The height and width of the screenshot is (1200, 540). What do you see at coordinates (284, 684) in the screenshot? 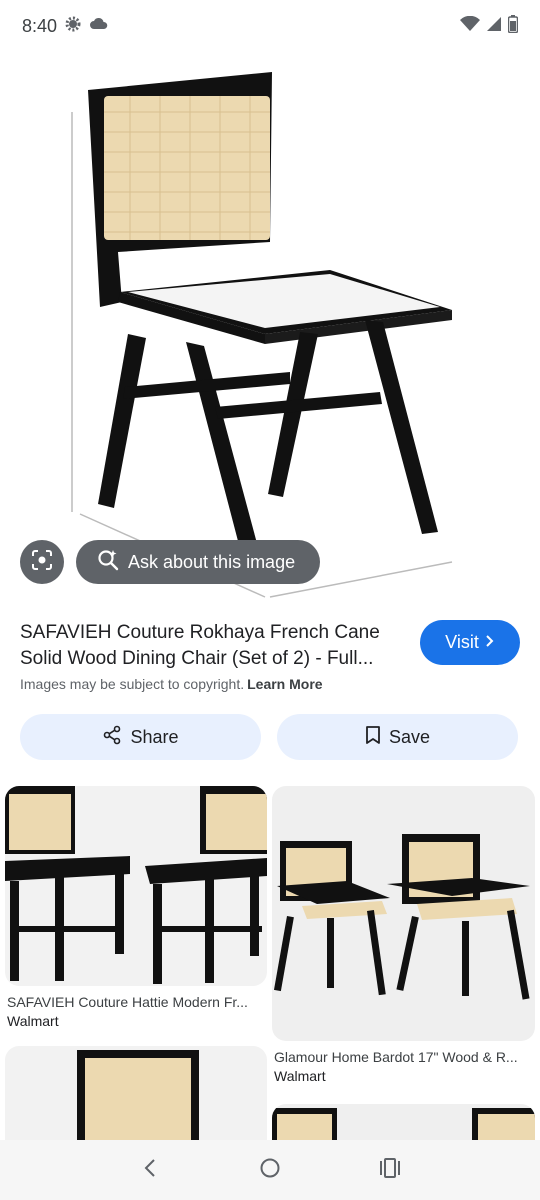
I see `learn-more-link: Learn More` at bounding box center [284, 684].